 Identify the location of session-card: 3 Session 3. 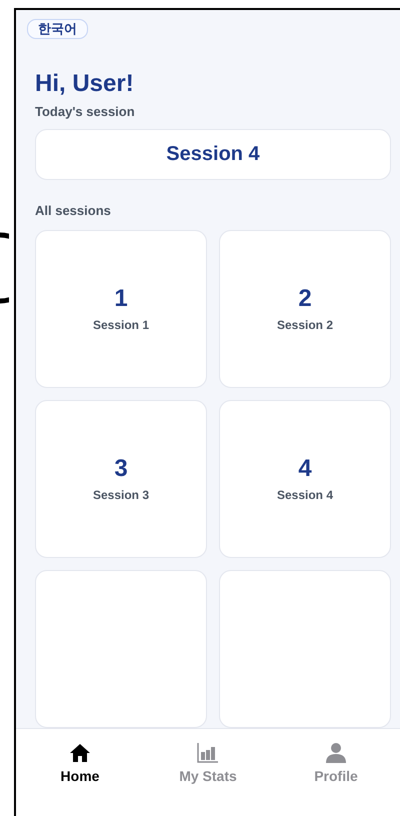
(121, 479).